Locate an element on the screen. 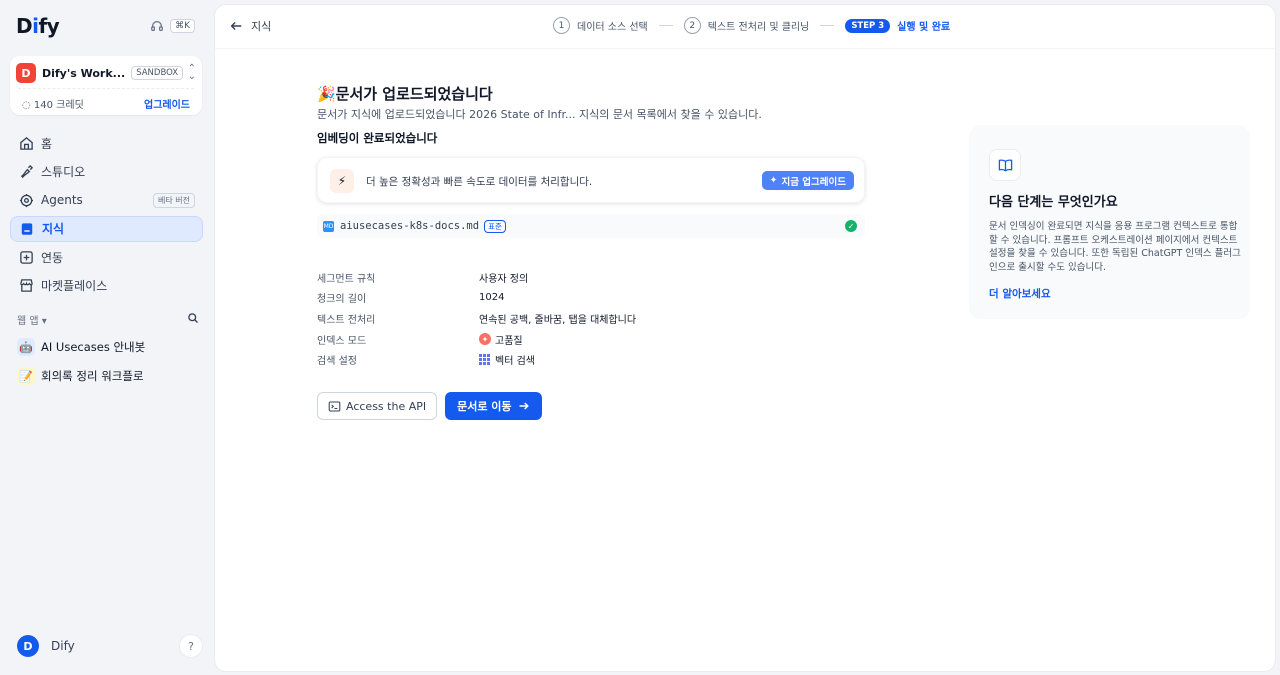 This screenshot has height=675, width=1280. terminal-icon is located at coordinates (334, 406).